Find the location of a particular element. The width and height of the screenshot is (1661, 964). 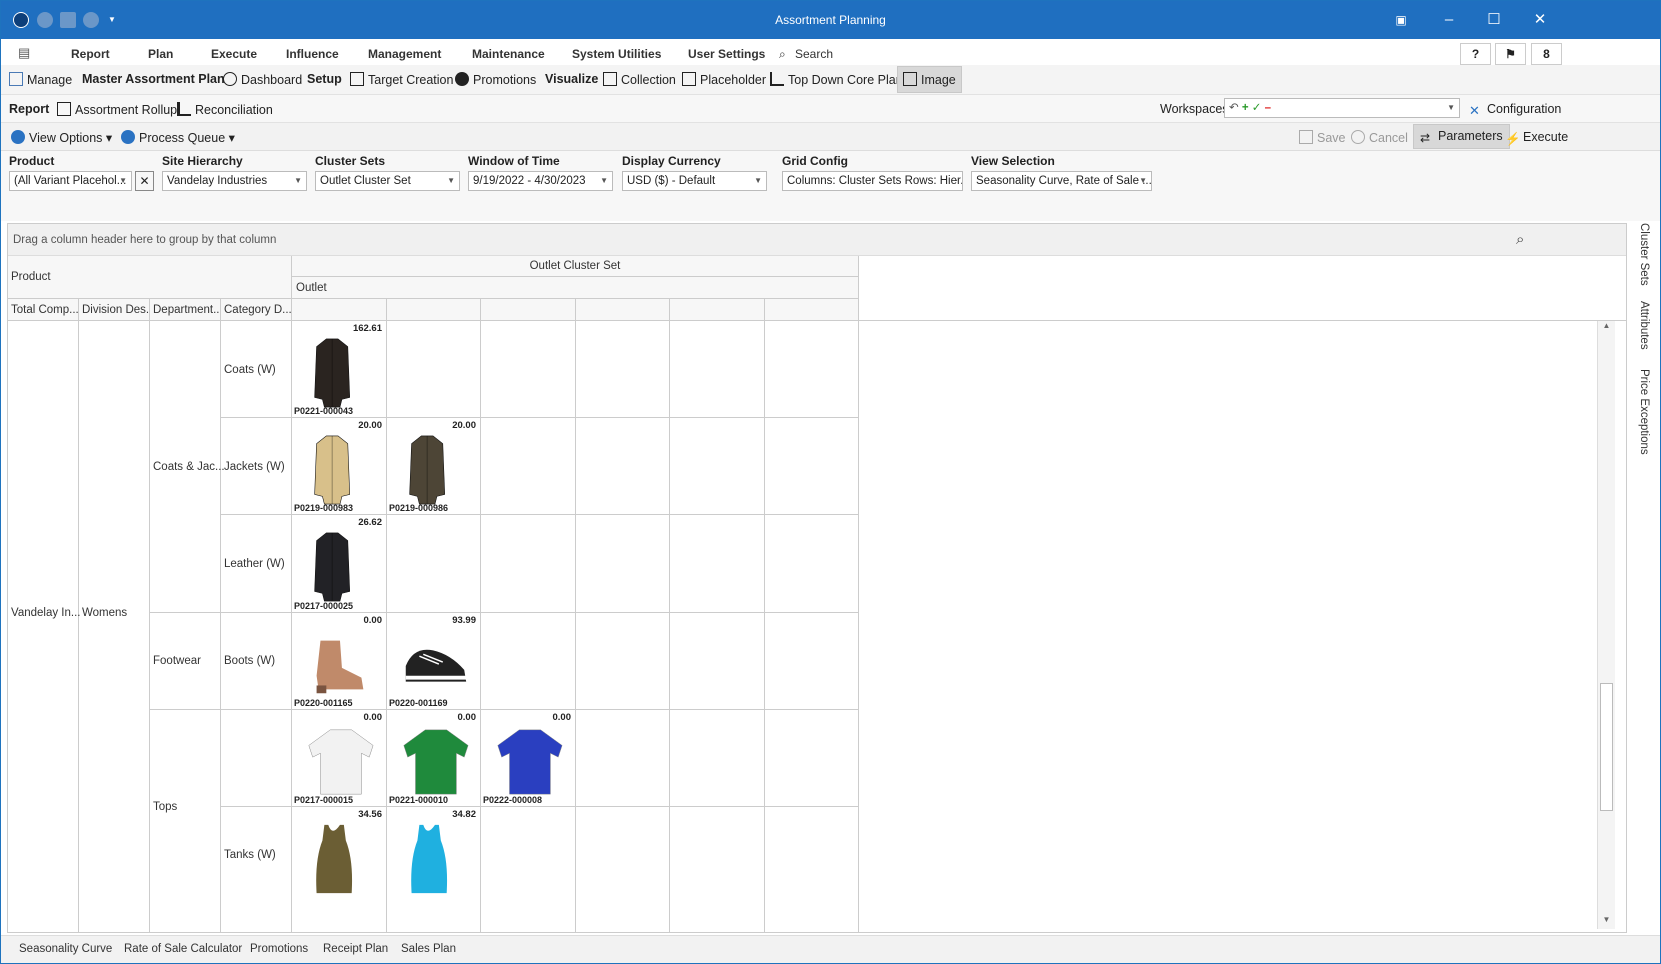

target-creation-button: Target Creation is located at coordinates (401, 79).